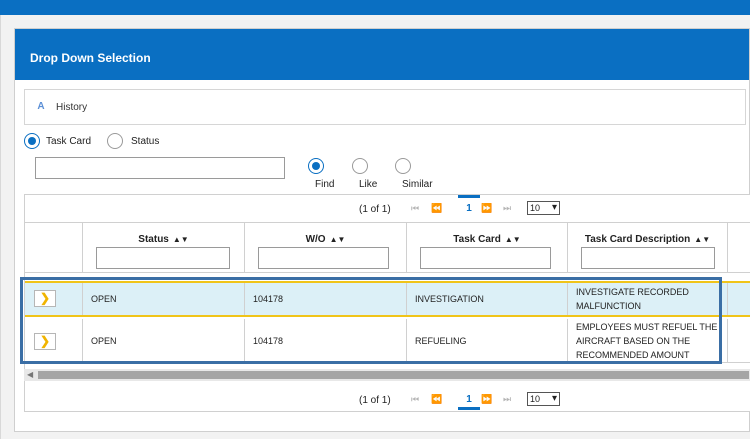 This screenshot has width=750, height=439. What do you see at coordinates (90, 58) in the screenshot?
I see `dialog-title: Drop Down Selection` at bounding box center [90, 58].